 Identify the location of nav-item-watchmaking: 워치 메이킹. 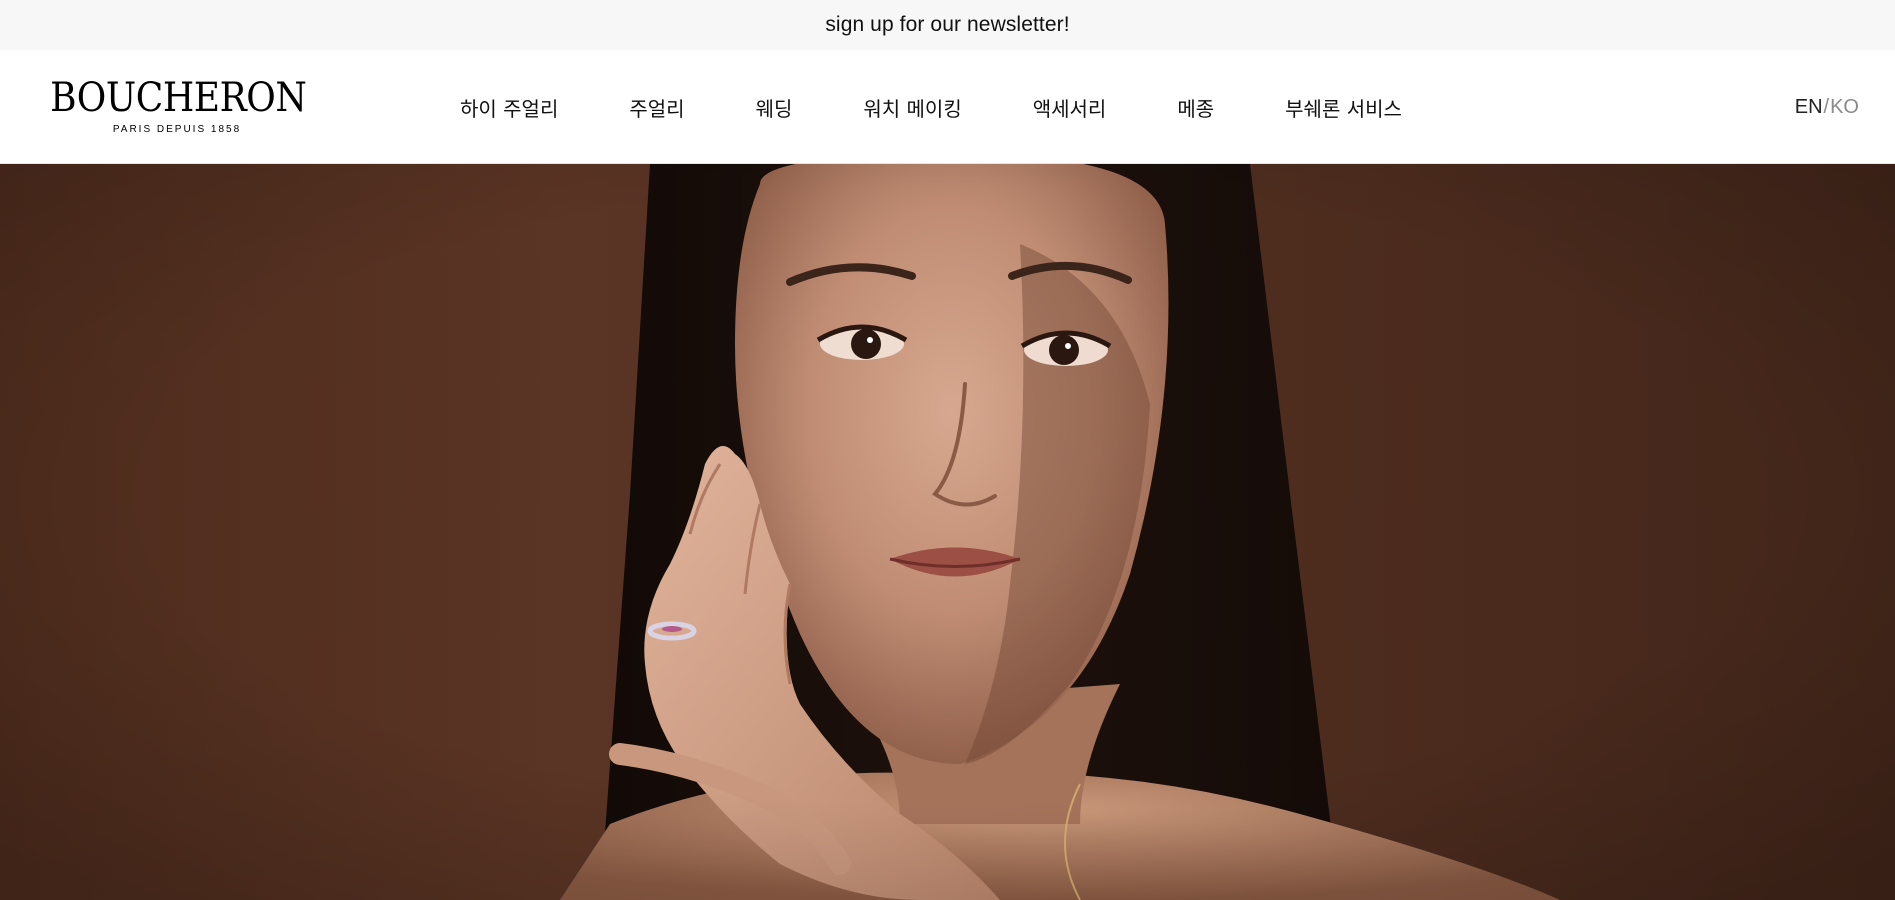
(912, 107).